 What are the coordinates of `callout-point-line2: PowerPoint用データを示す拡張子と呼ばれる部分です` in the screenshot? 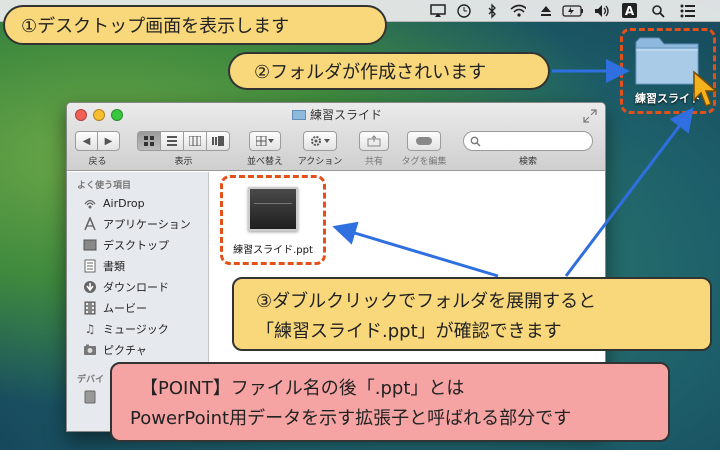 It's located at (351, 418).